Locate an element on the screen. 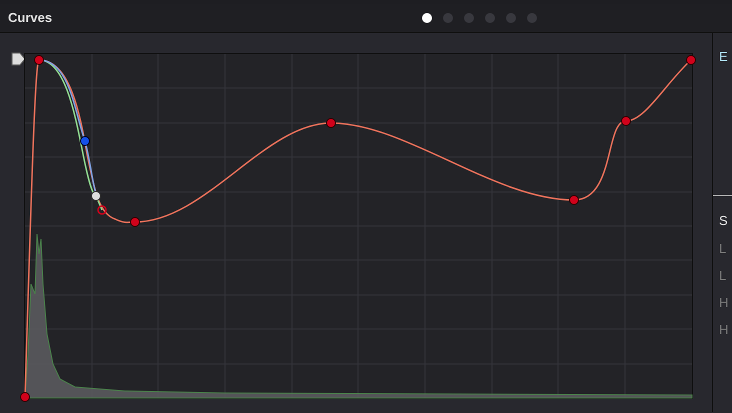  section-heading: S is located at coordinates (724, 220).